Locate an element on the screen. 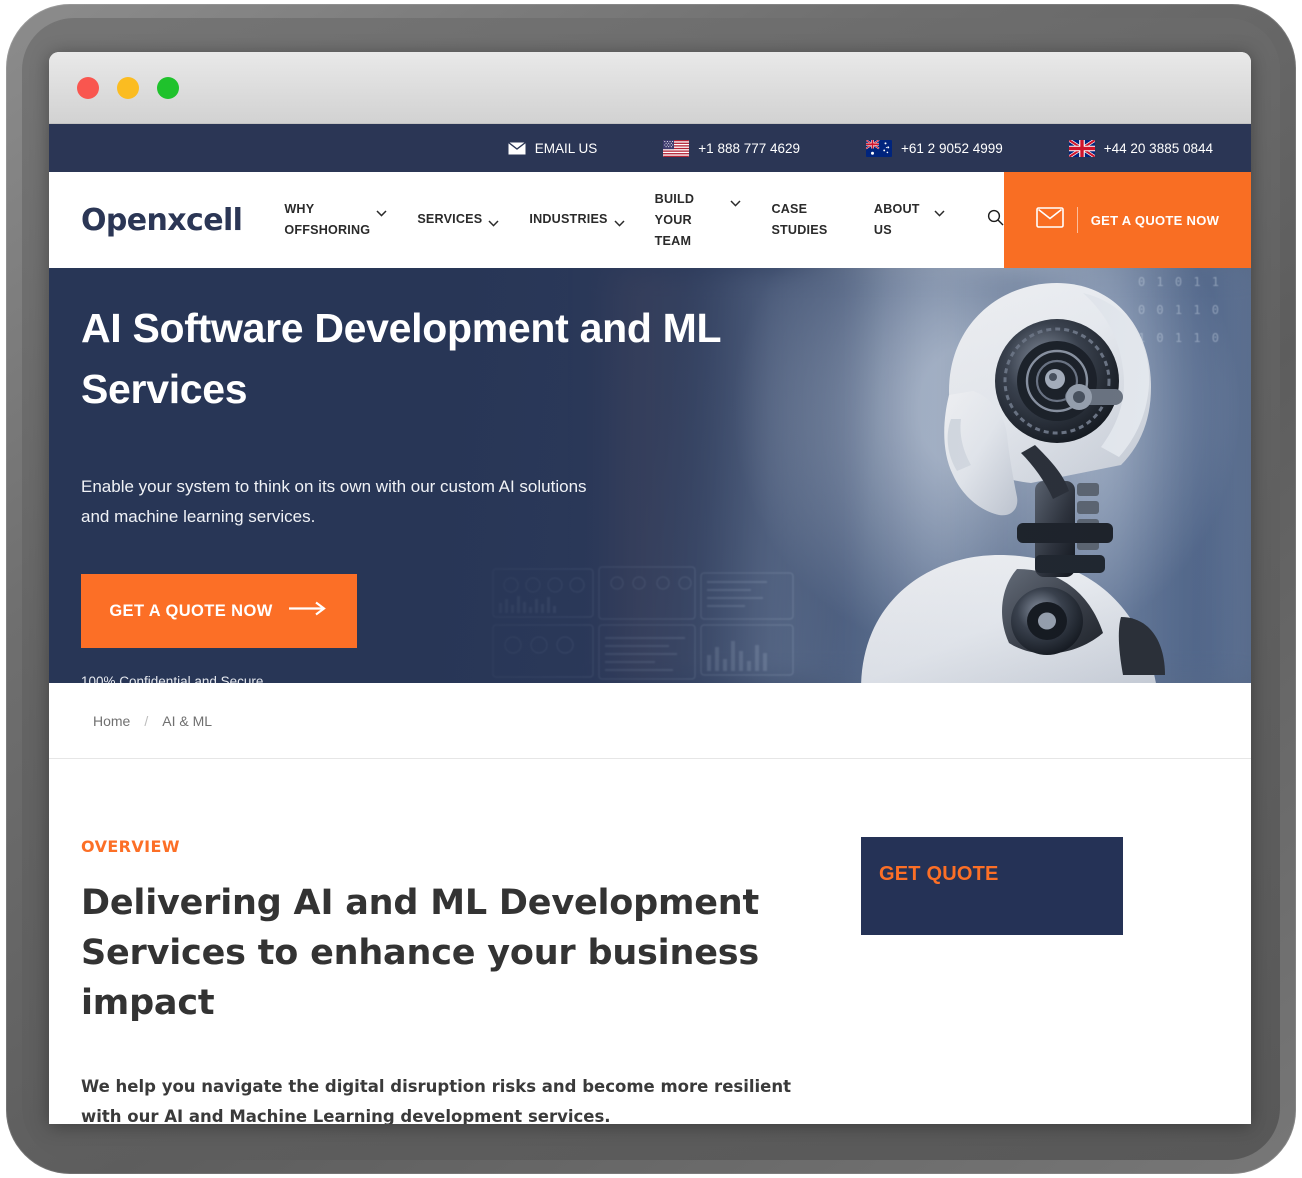  au-flag-icon is located at coordinates (879, 148).